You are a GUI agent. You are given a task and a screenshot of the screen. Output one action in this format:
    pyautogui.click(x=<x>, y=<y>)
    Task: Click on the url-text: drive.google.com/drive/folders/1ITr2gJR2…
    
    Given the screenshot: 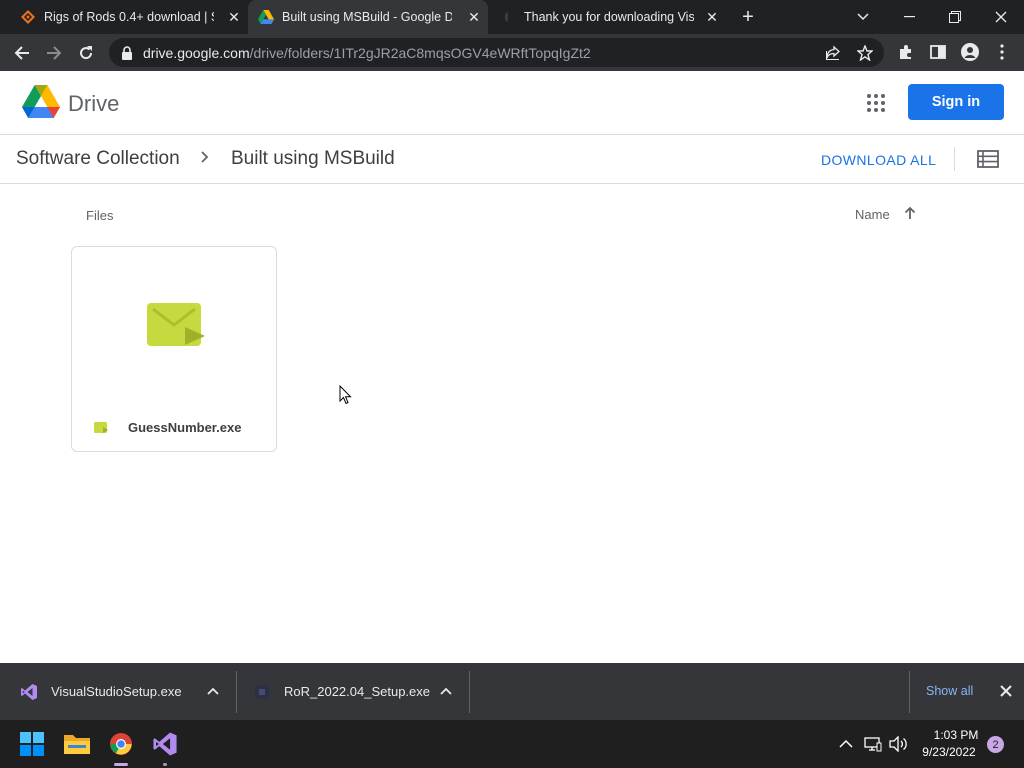 What is the action you would take?
    pyautogui.click(x=367, y=53)
    